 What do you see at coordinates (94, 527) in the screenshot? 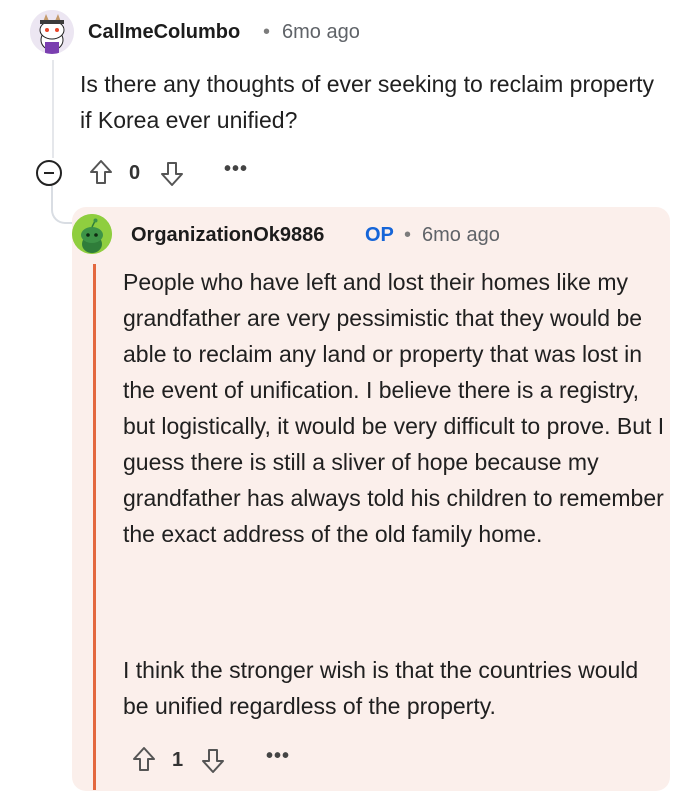
I see `reply-thread-line` at bounding box center [94, 527].